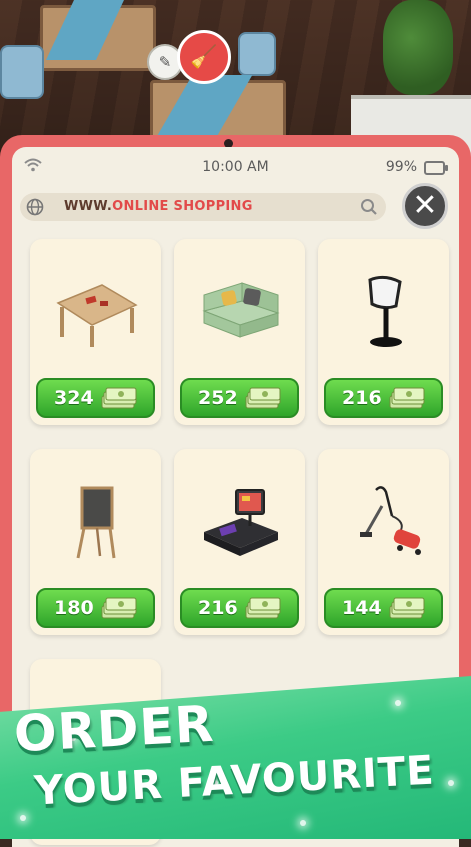 This screenshot has width=471, height=847. I want to click on buy-button: 180, so click(95, 608).